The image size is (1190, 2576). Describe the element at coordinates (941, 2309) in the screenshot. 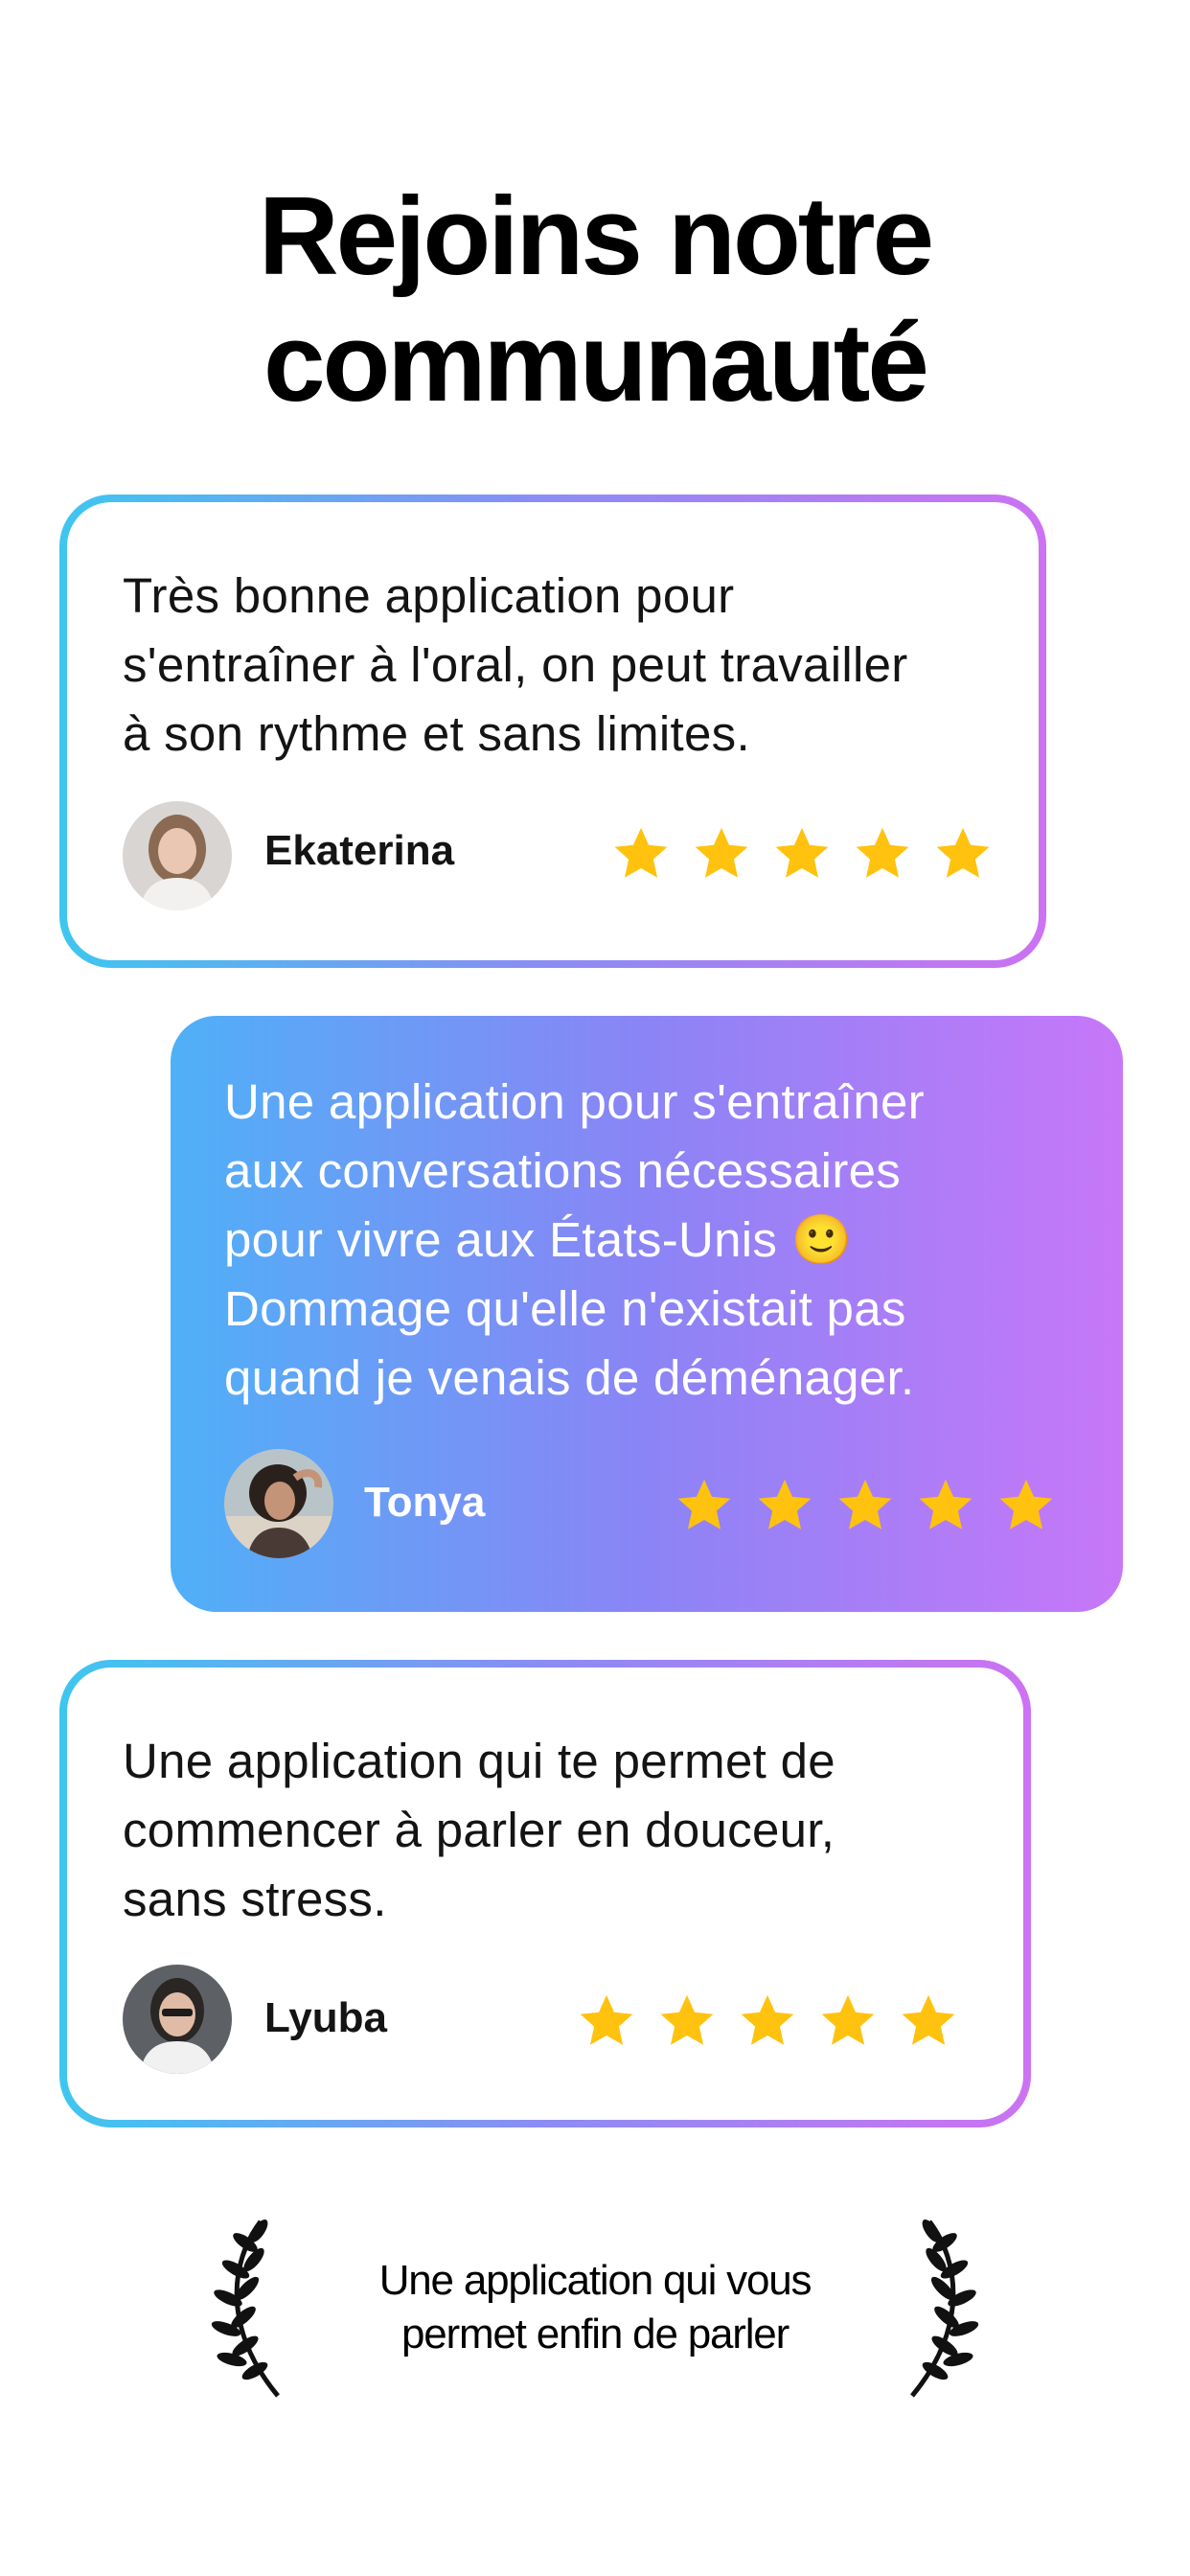

I see `laurel-right-icon` at that location.